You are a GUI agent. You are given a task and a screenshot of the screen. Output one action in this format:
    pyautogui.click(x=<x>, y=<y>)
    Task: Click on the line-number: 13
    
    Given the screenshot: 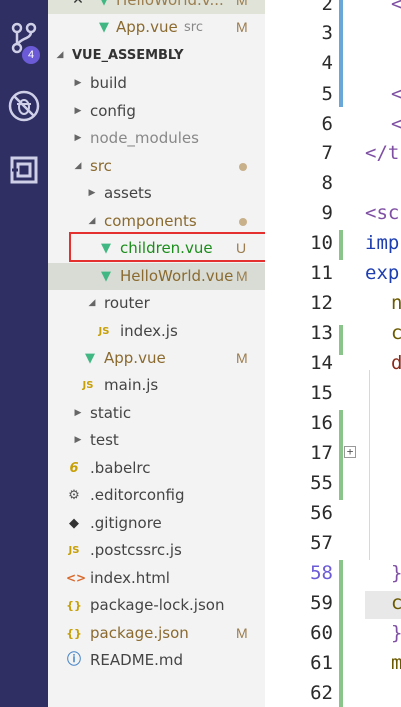 What is the action you would take?
    pyautogui.click(x=321, y=333)
    